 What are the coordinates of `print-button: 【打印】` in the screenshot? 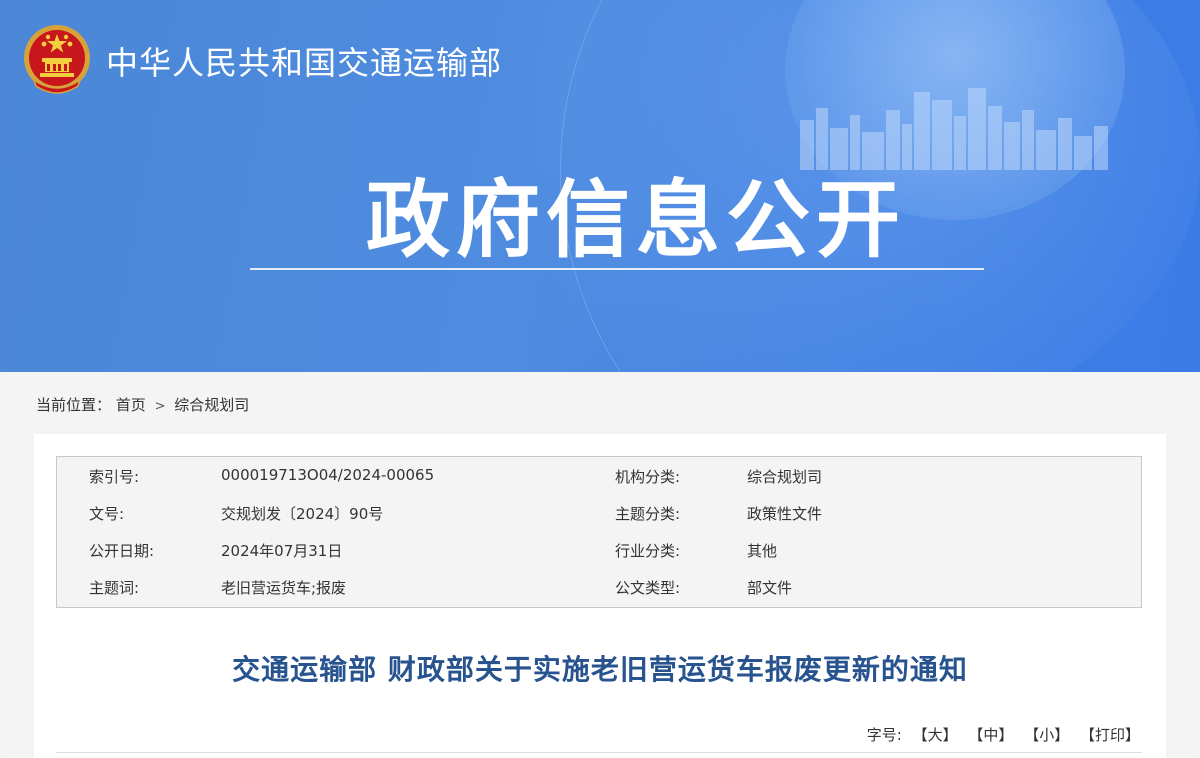 It's located at (1110, 735).